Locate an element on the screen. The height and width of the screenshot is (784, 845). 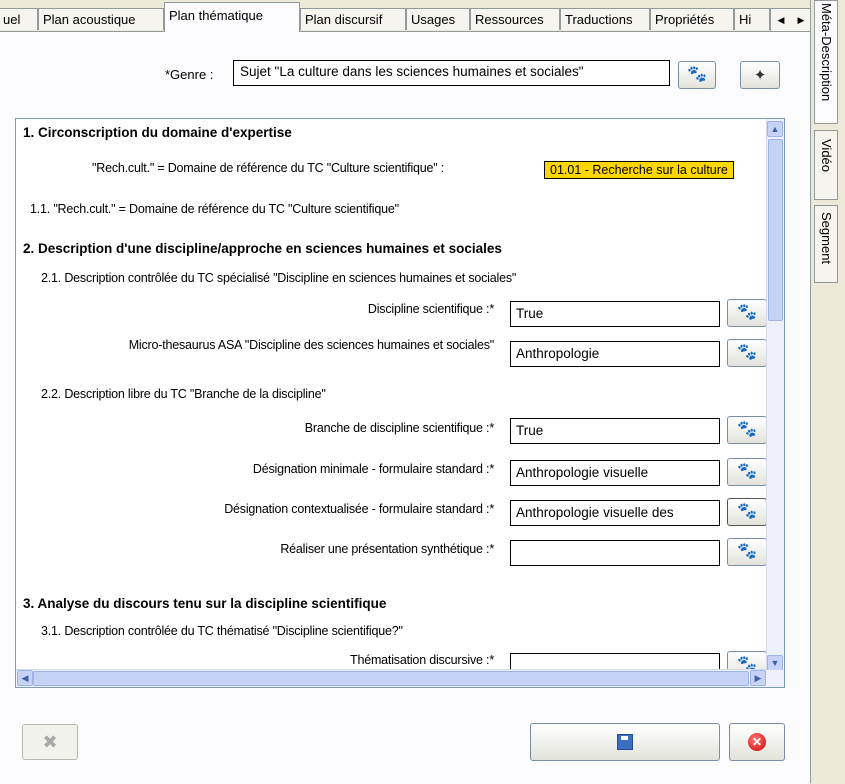
branche-field: True is located at coordinates (615, 431).